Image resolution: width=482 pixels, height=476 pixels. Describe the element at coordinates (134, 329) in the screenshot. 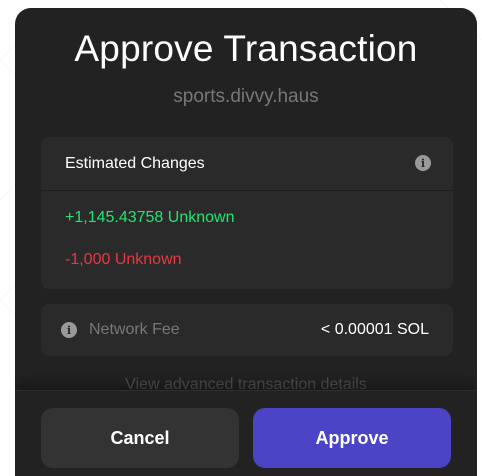

I see `network-fee-label: Network Fee` at that location.